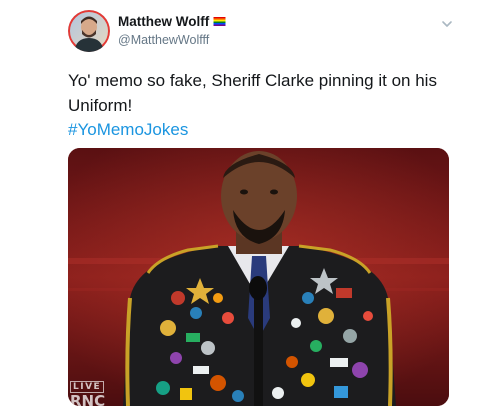 This screenshot has width=500, height=413. Describe the element at coordinates (447, 24) in the screenshot. I see `chevron-down-icon` at that location.